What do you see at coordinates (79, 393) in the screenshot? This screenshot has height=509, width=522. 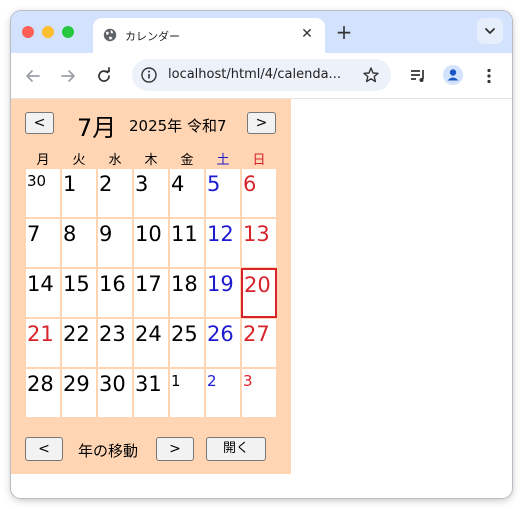 I see `day-cell: 29` at bounding box center [79, 393].